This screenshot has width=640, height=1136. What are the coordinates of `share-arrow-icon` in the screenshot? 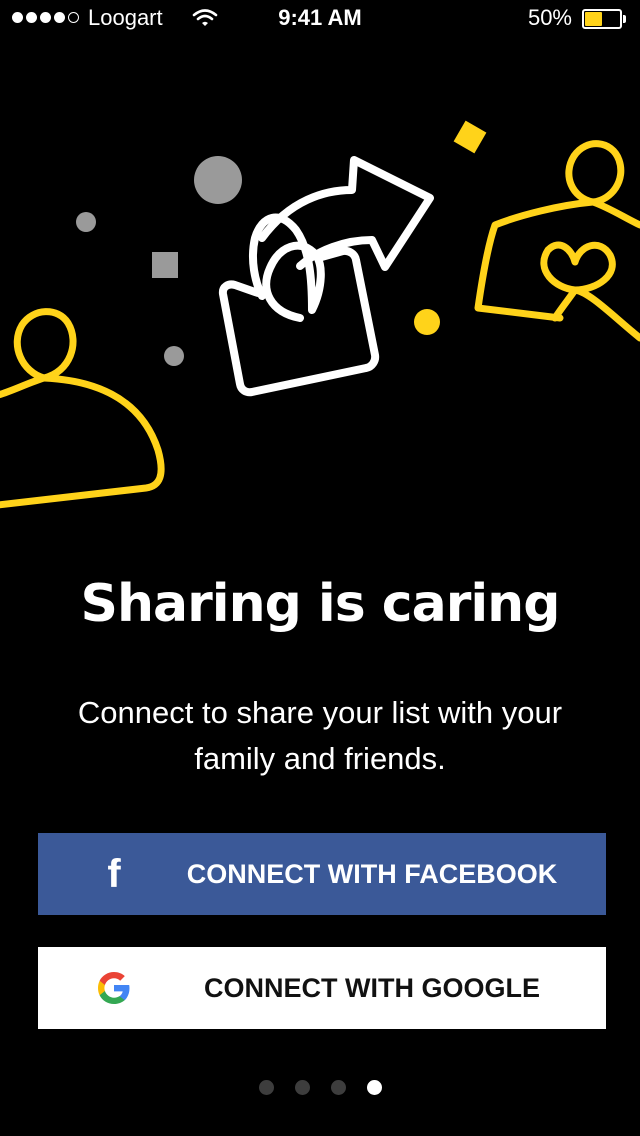 It's located at (326, 276).